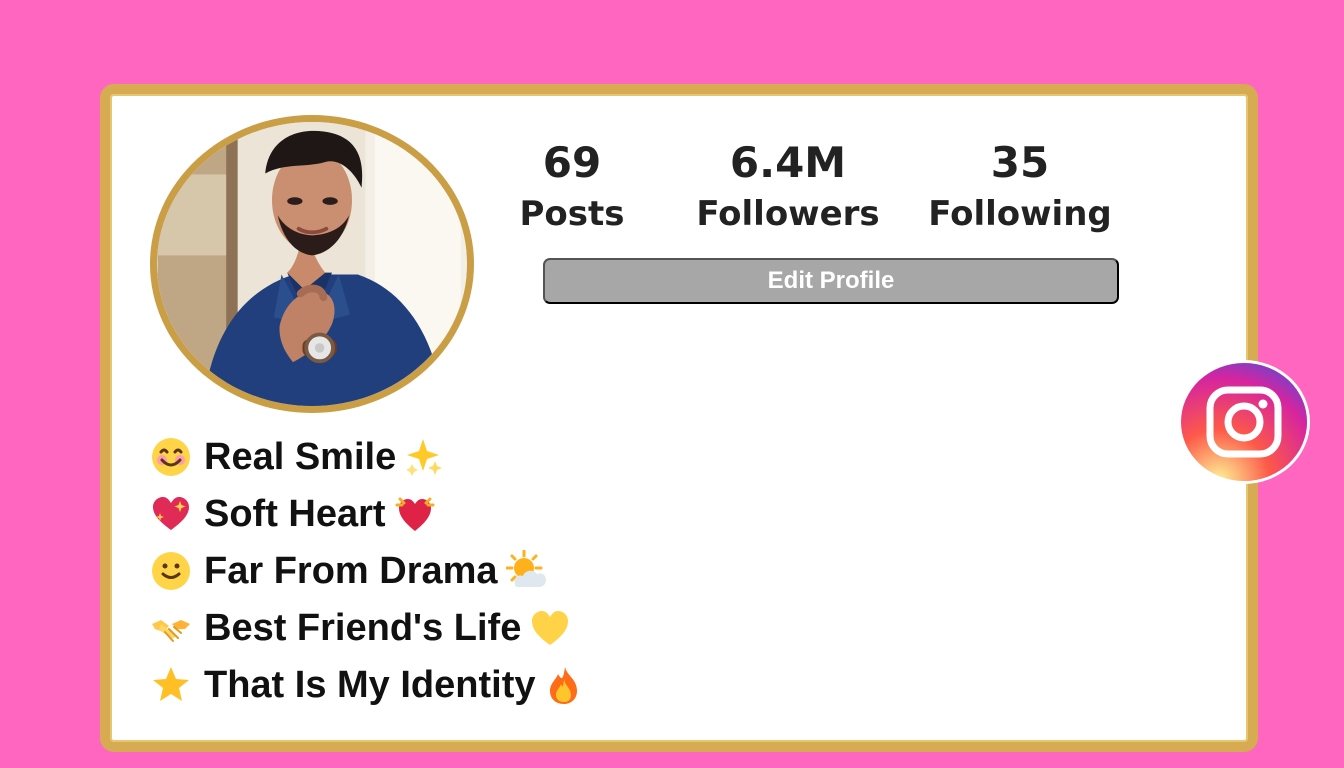 The image size is (1344, 768). Describe the element at coordinates (300, 456) in the screenshot. I see `bio-line-text: Real Smile` at that location.